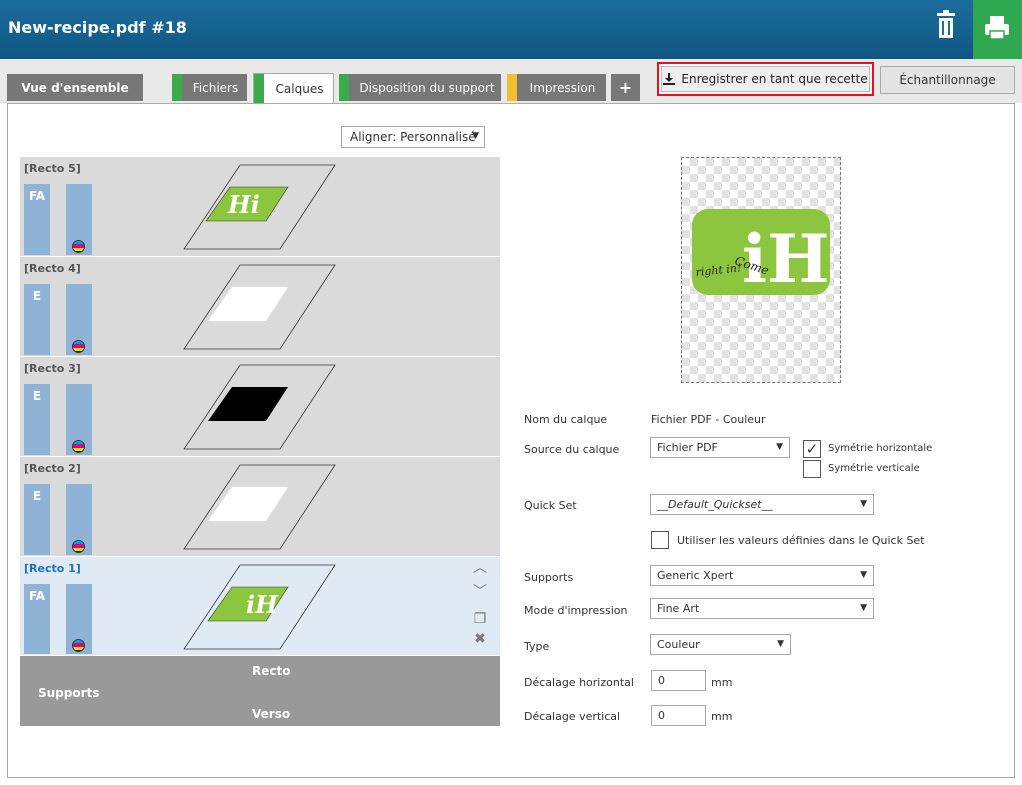 The image size is (1022, 785). What do you see at coordinates (549, 577) in the screenshot?
I see `supports-field-label: Supports` at bounding box center [549, 577].